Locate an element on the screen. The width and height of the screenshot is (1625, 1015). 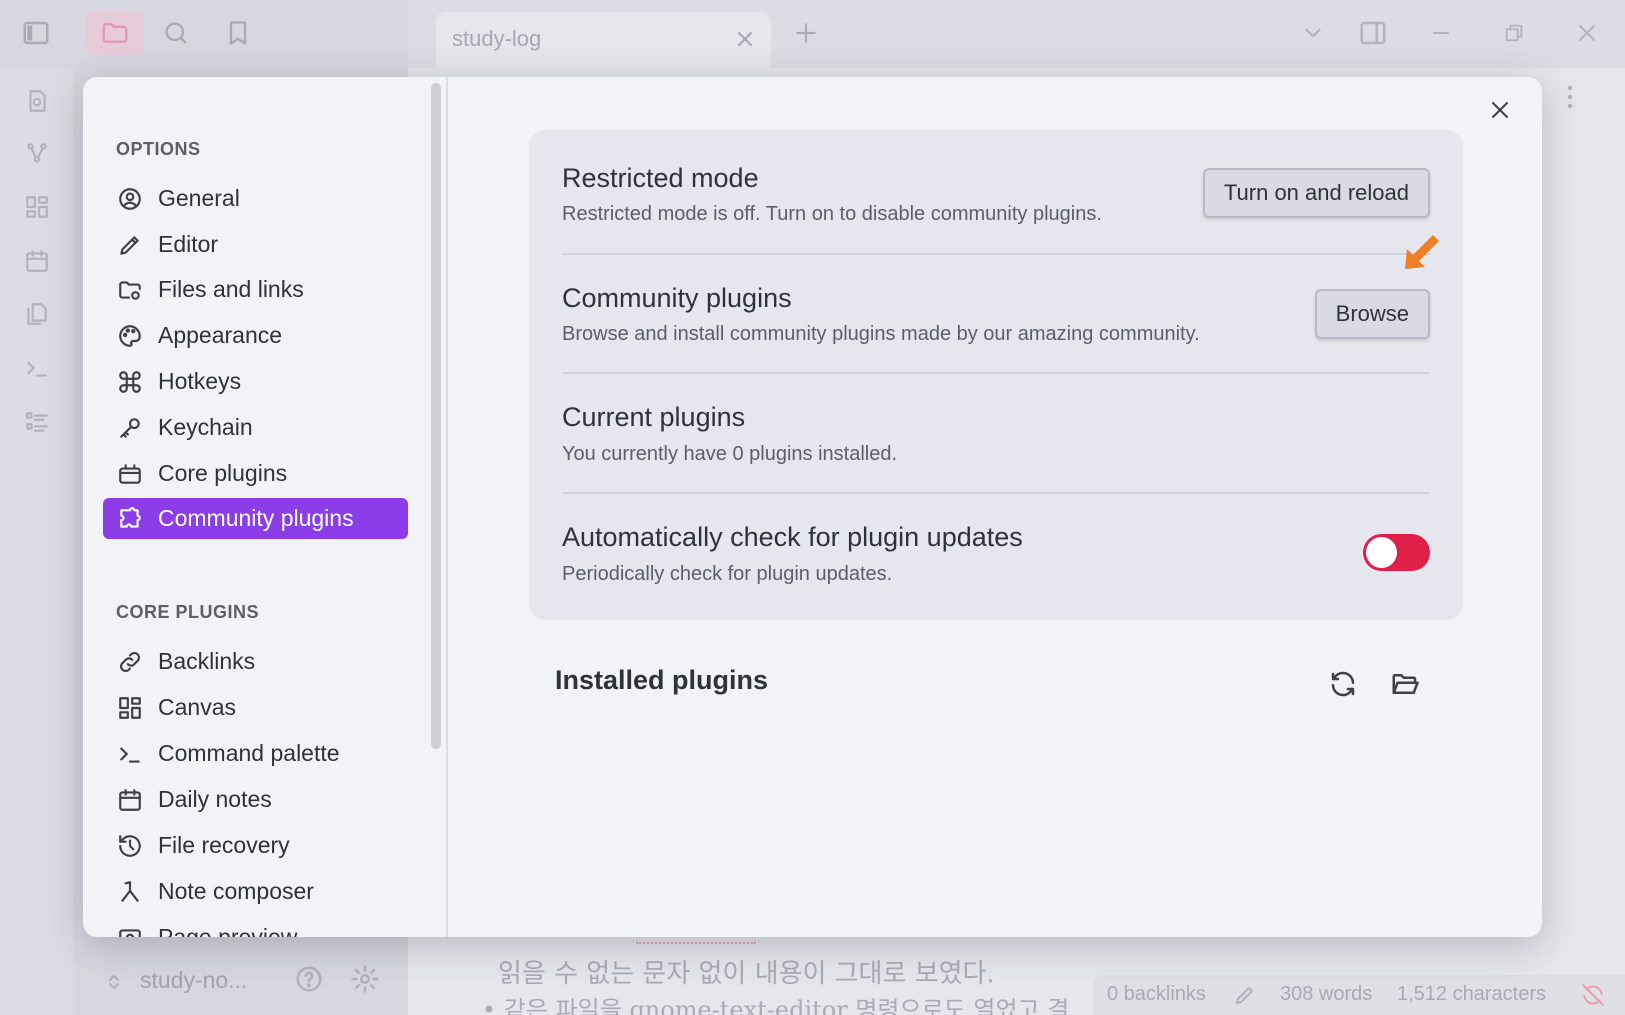
bookmark-icon is located at coordinates (238, 33).